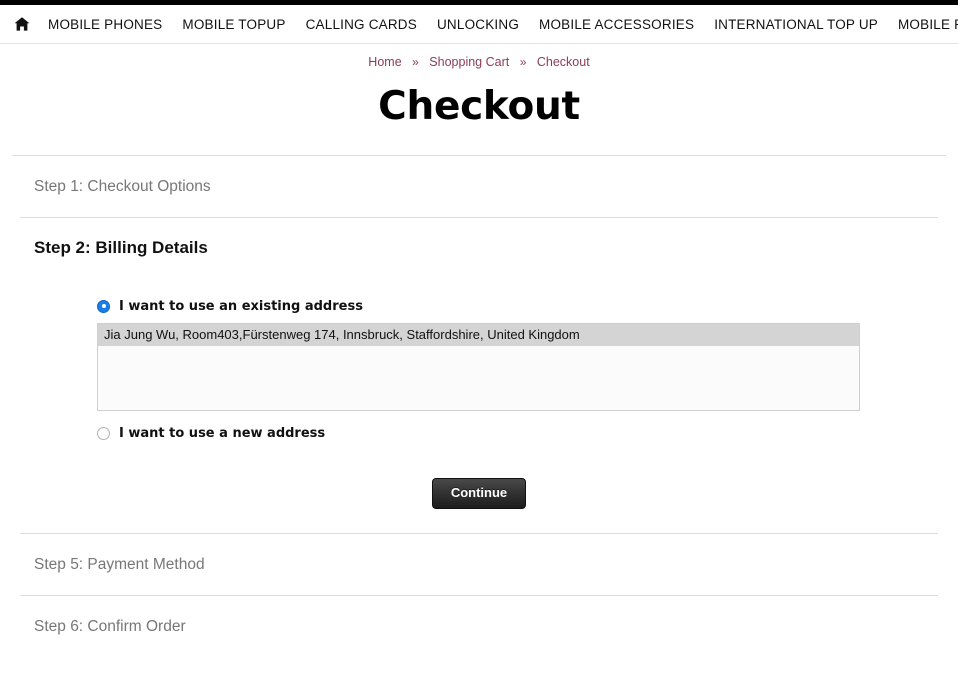 Image resolution: width=958 pixels, height=679 pixels. I want to click on continue-button-row: Continue, so click(479, 487).